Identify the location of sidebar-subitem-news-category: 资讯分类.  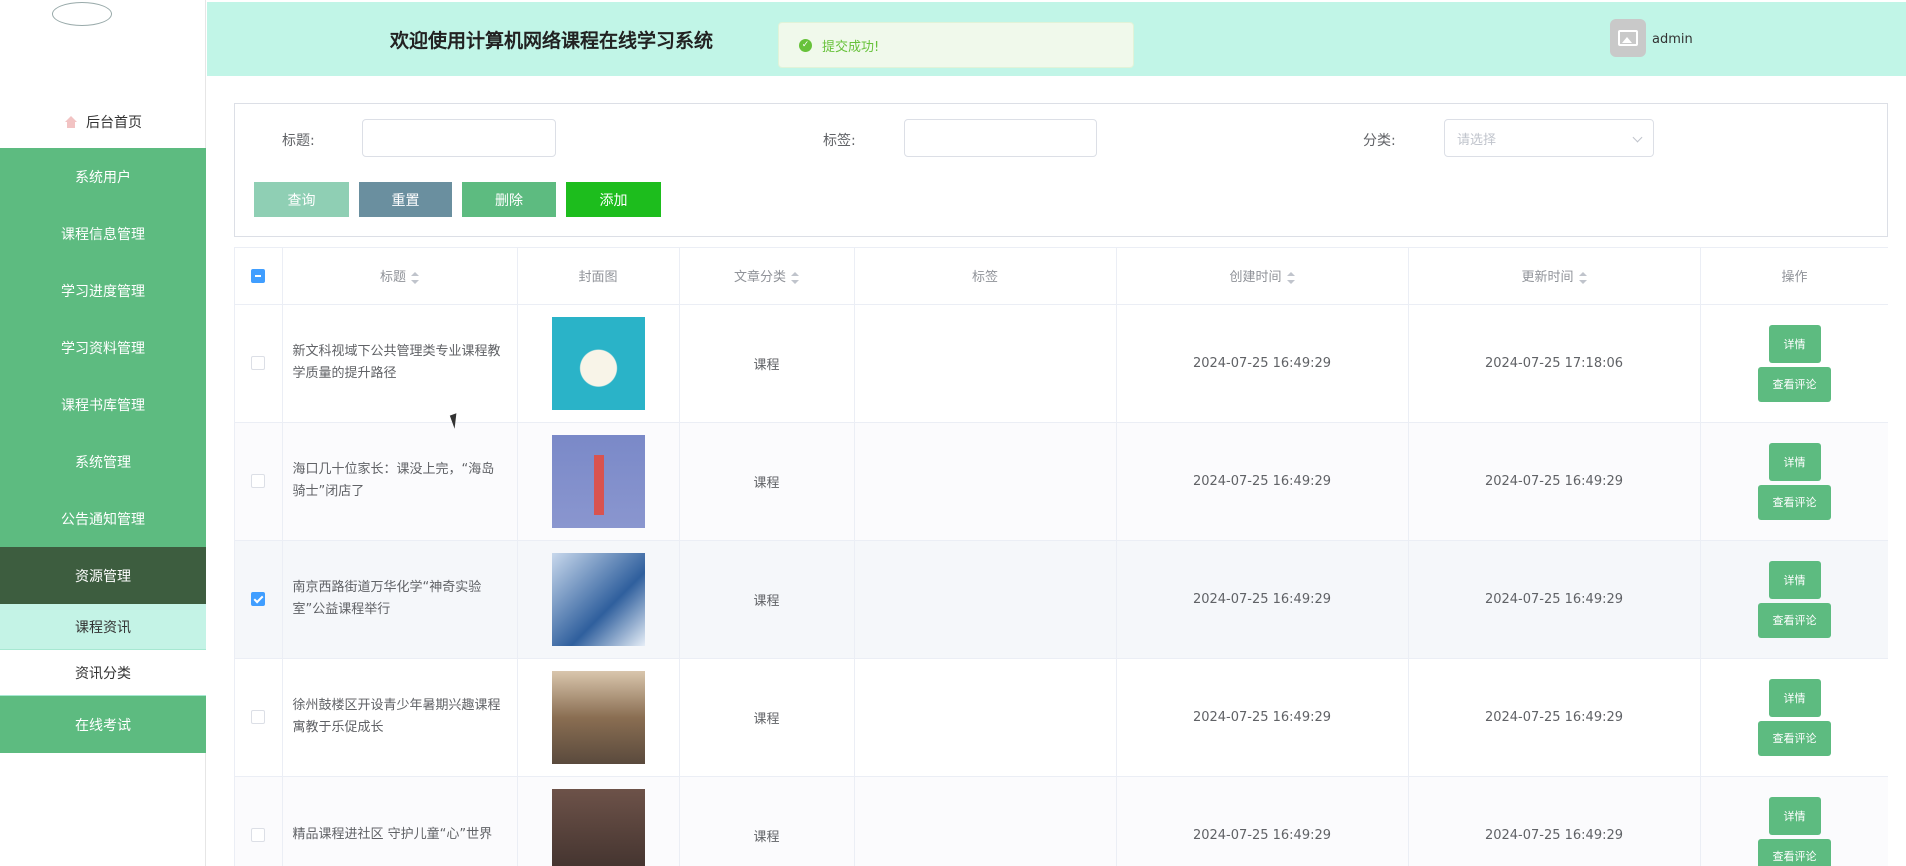
(103, 673).